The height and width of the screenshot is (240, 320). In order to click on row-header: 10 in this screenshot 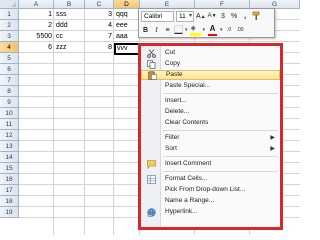, I will do `click(9, 113)`.